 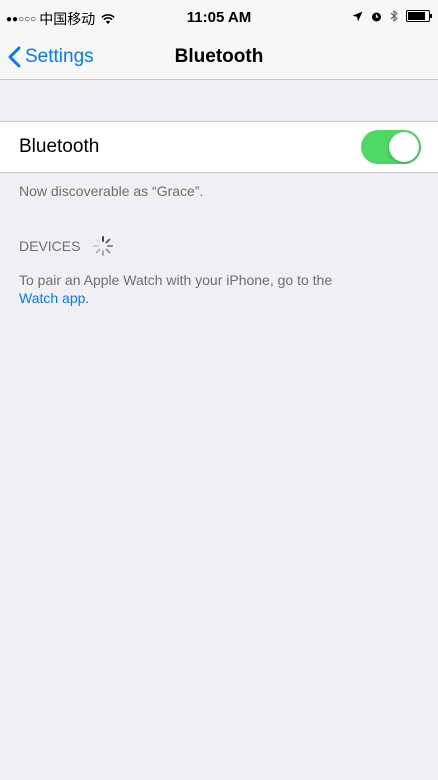 I want to click on status-right, so click(x=392, y=16).